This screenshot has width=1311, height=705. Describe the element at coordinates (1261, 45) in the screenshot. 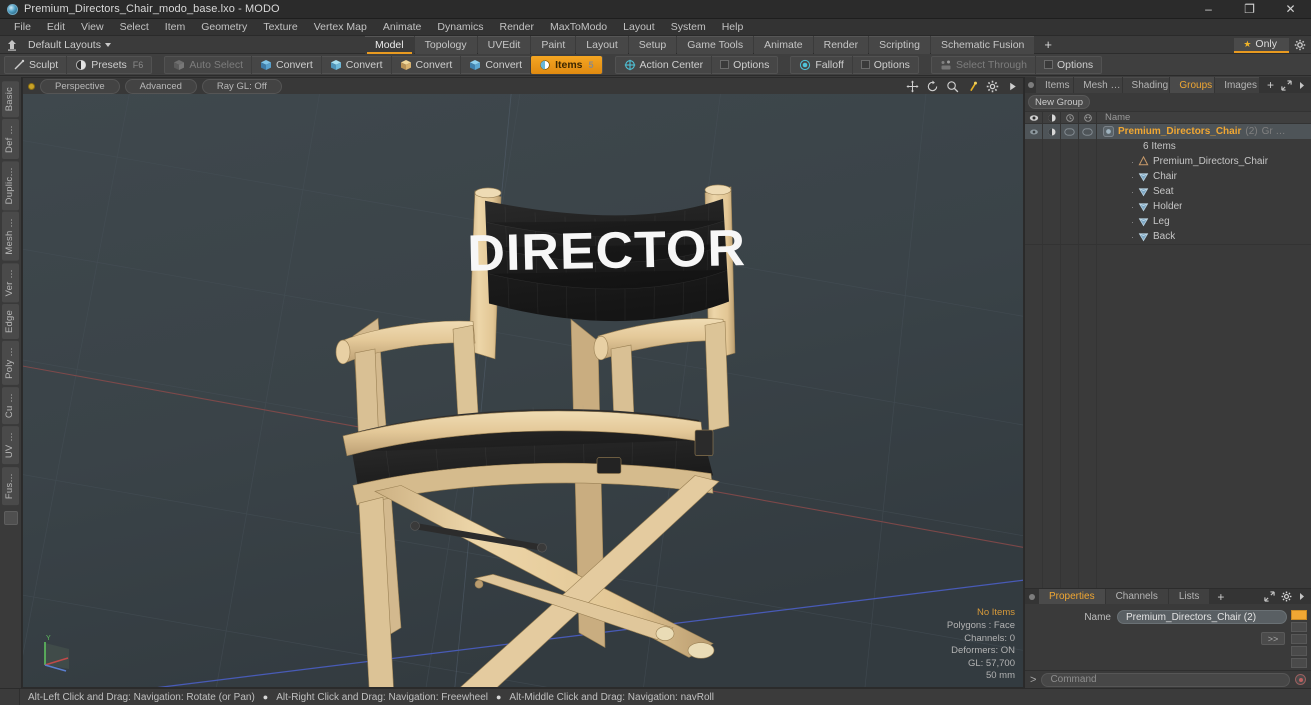

I see `only-toggle-button: ★ Only` at that location.